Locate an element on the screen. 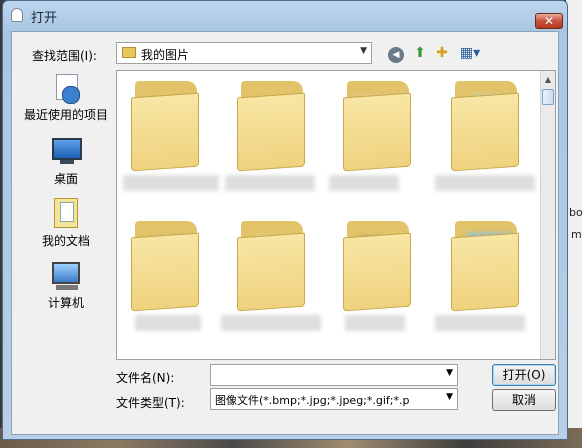 The width and height of the screenshot is (582, 448). recent-items-icon is located at coordinates (67, 89).